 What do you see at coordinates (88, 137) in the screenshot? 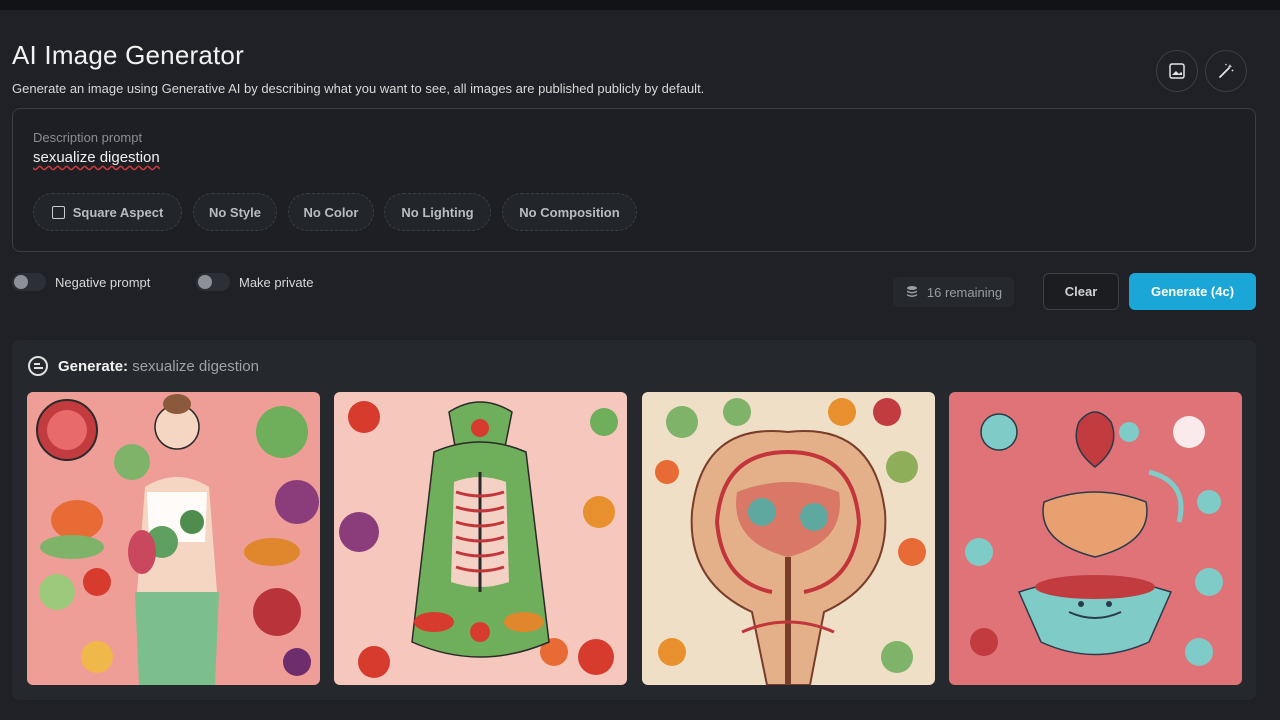
I see `prompt-label: Description prompt` at bounding box center [88, 137].